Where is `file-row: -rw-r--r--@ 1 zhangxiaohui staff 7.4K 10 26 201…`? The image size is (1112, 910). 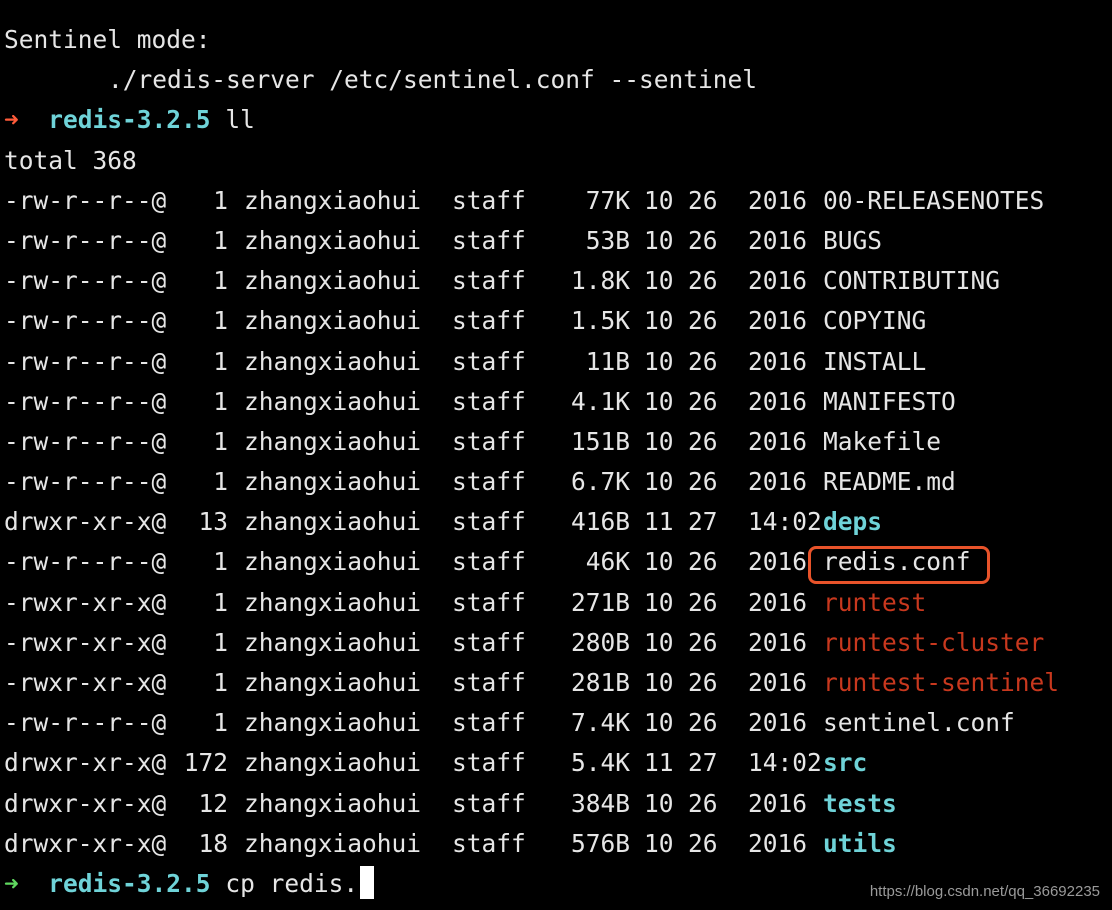 file-row: -rw-r--r--@ 1 zhangxiaohui staff 7.4K 10 26 201… is located at coordinates (556, 723).